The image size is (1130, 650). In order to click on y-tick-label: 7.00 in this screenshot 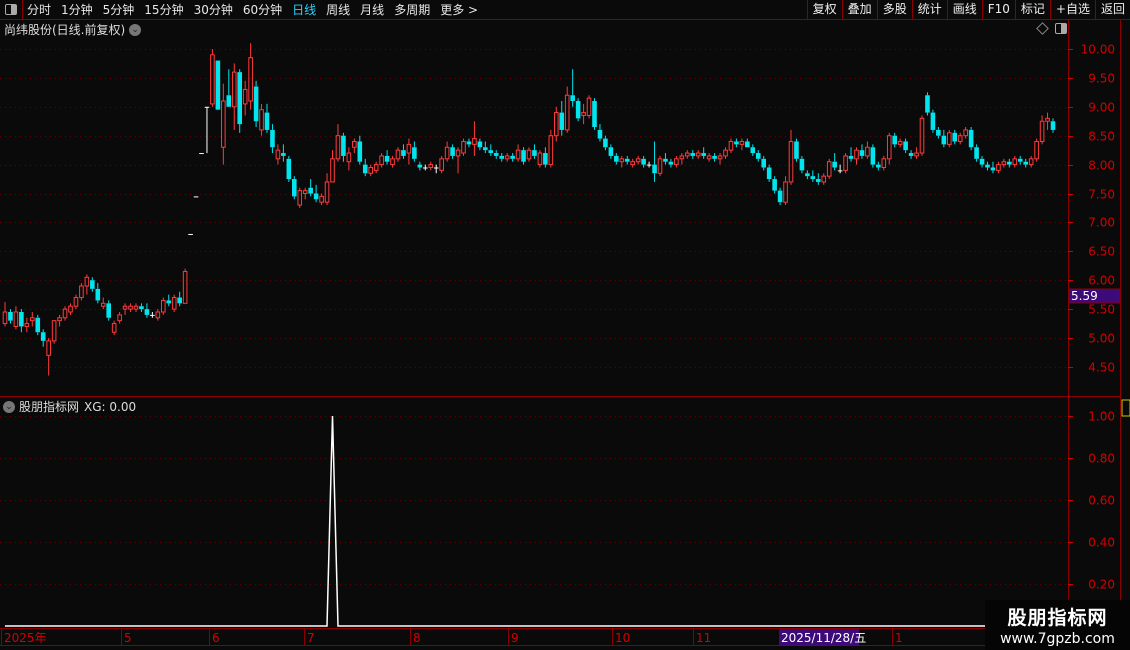, I will do `click(1101, 223)`.